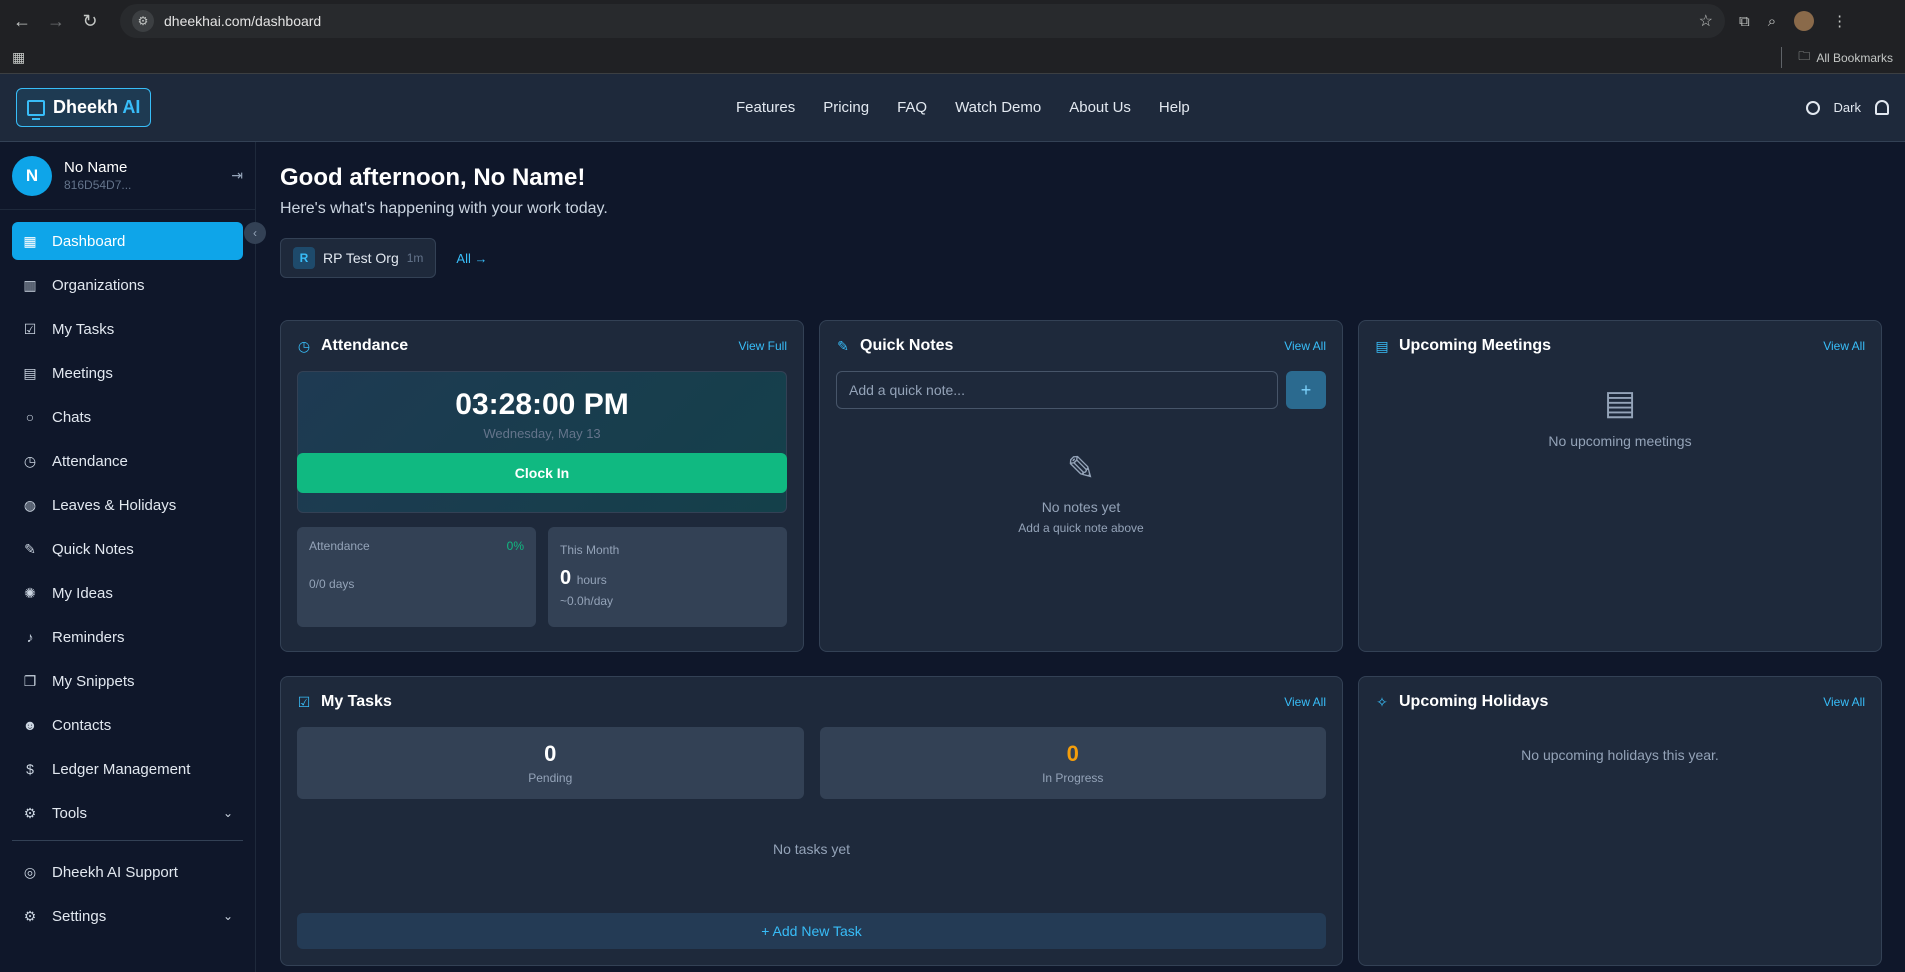  I want to click on meetings-empty-state: ▤ No upcoming meetings, so click(1620, 416).